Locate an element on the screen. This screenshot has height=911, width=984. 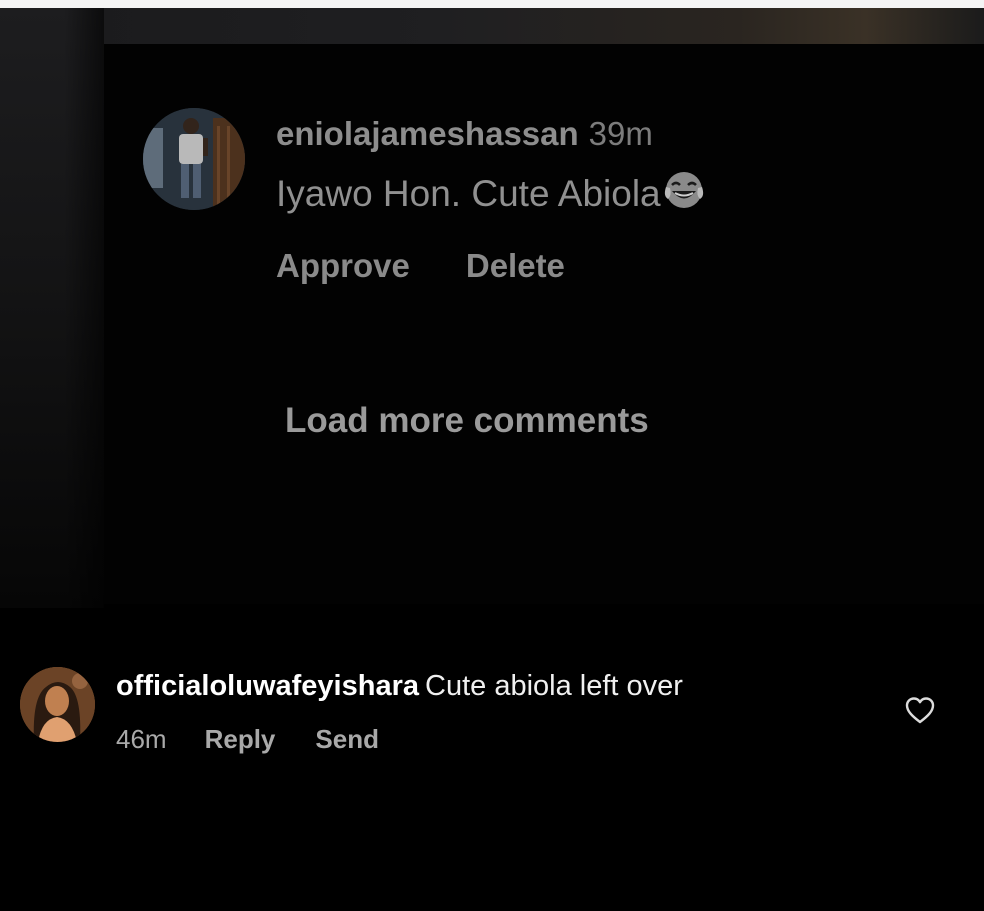
comment-text-content: Iyawo Hon. Cute Abiola is located at coordinates (468, 193).